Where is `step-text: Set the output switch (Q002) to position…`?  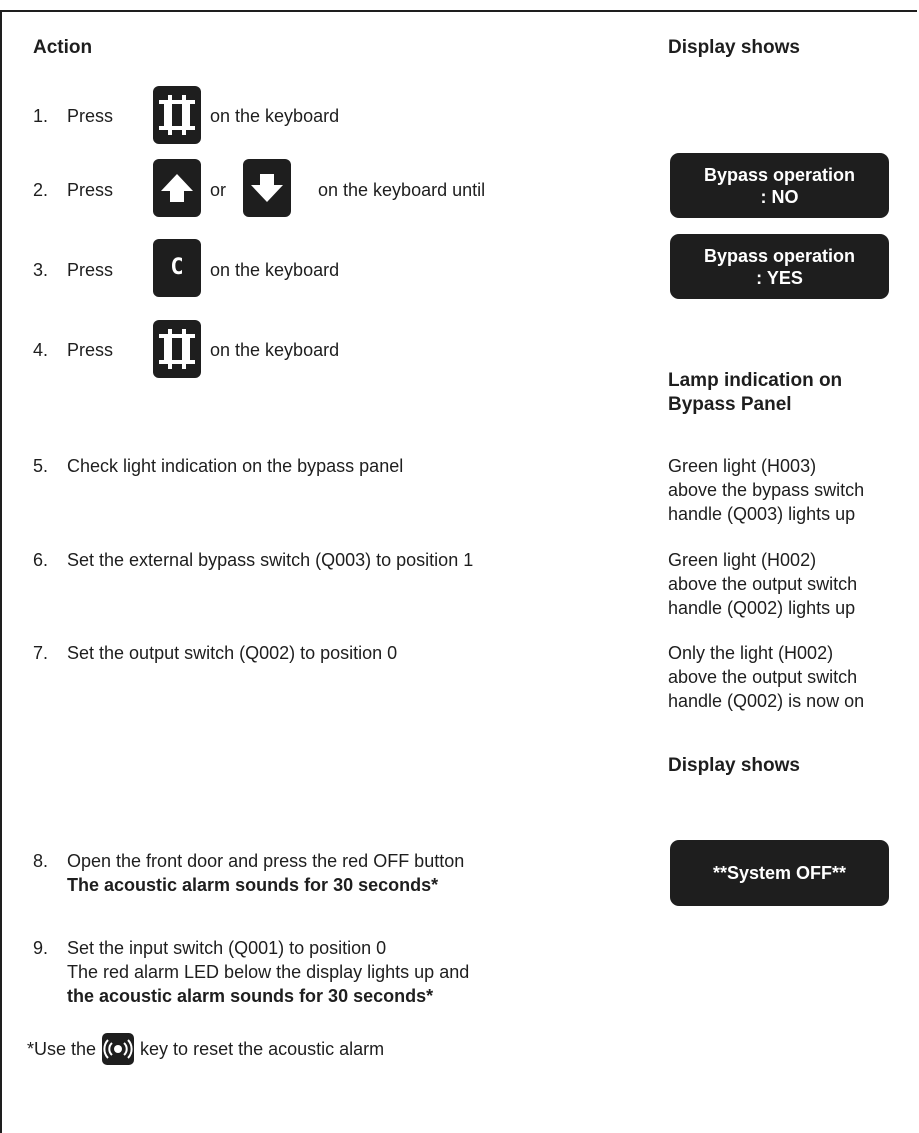 step-text: Set the output switch (Q002) to position… is located at coordinates (232, 653).